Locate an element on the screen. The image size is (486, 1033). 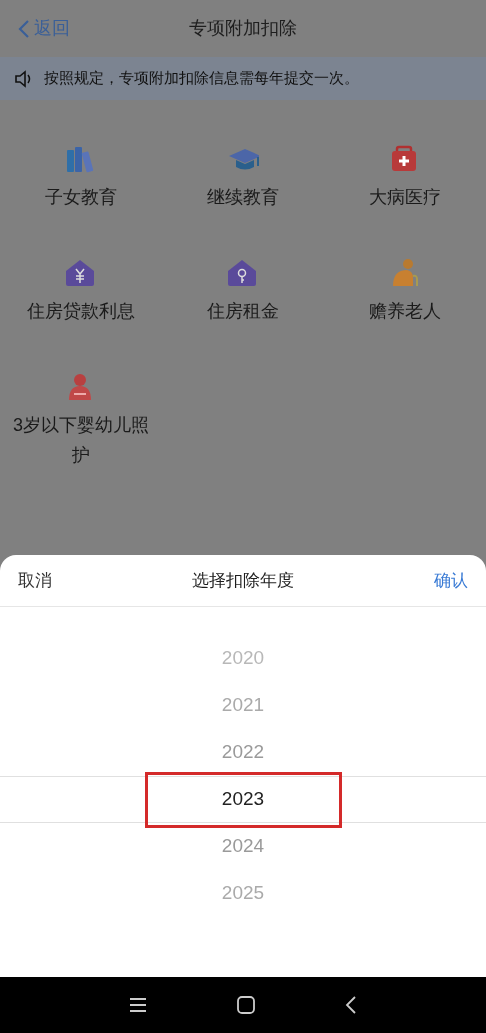
category-item: 3岁以下婴幼儿照护 is located at coordinates (81, 421).